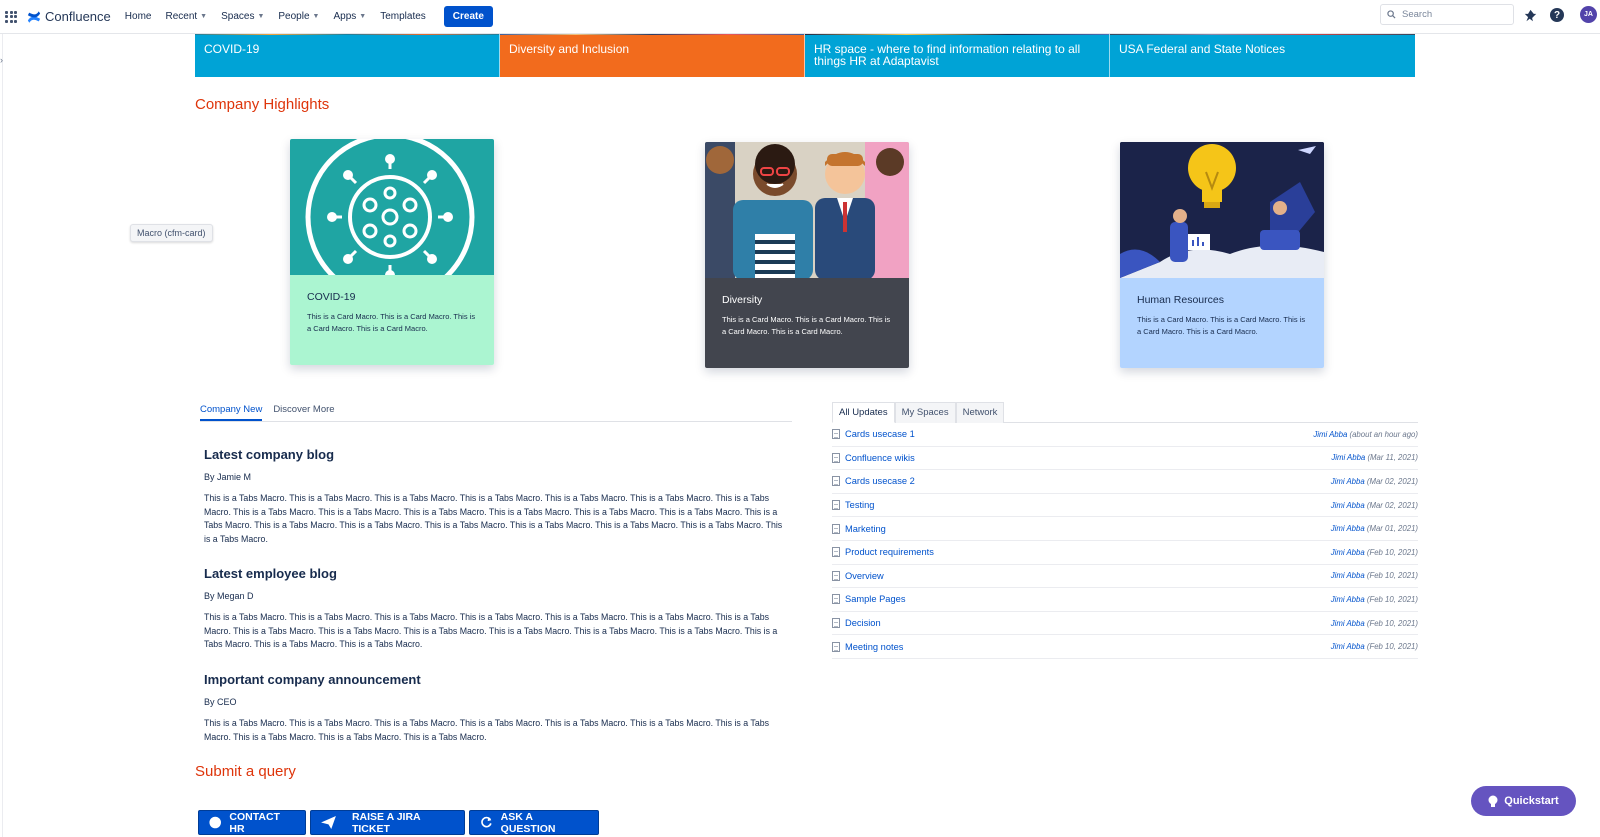 This screenshot has width=1600, height=837. Describe the element at coordinates (1125, 412) in the screenshot. I see `updates-tabs: All Updates My Spaces Network` at that location.